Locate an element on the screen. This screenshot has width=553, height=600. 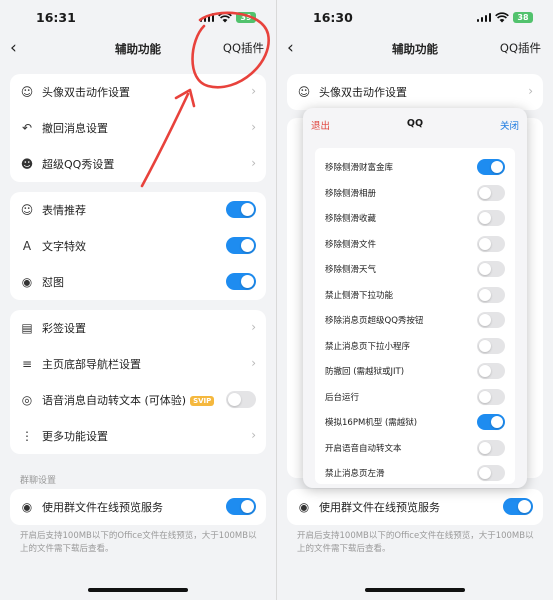
row-super-show: ☻ 超级QQ秀设置 › is located at coordinates (138, 164).